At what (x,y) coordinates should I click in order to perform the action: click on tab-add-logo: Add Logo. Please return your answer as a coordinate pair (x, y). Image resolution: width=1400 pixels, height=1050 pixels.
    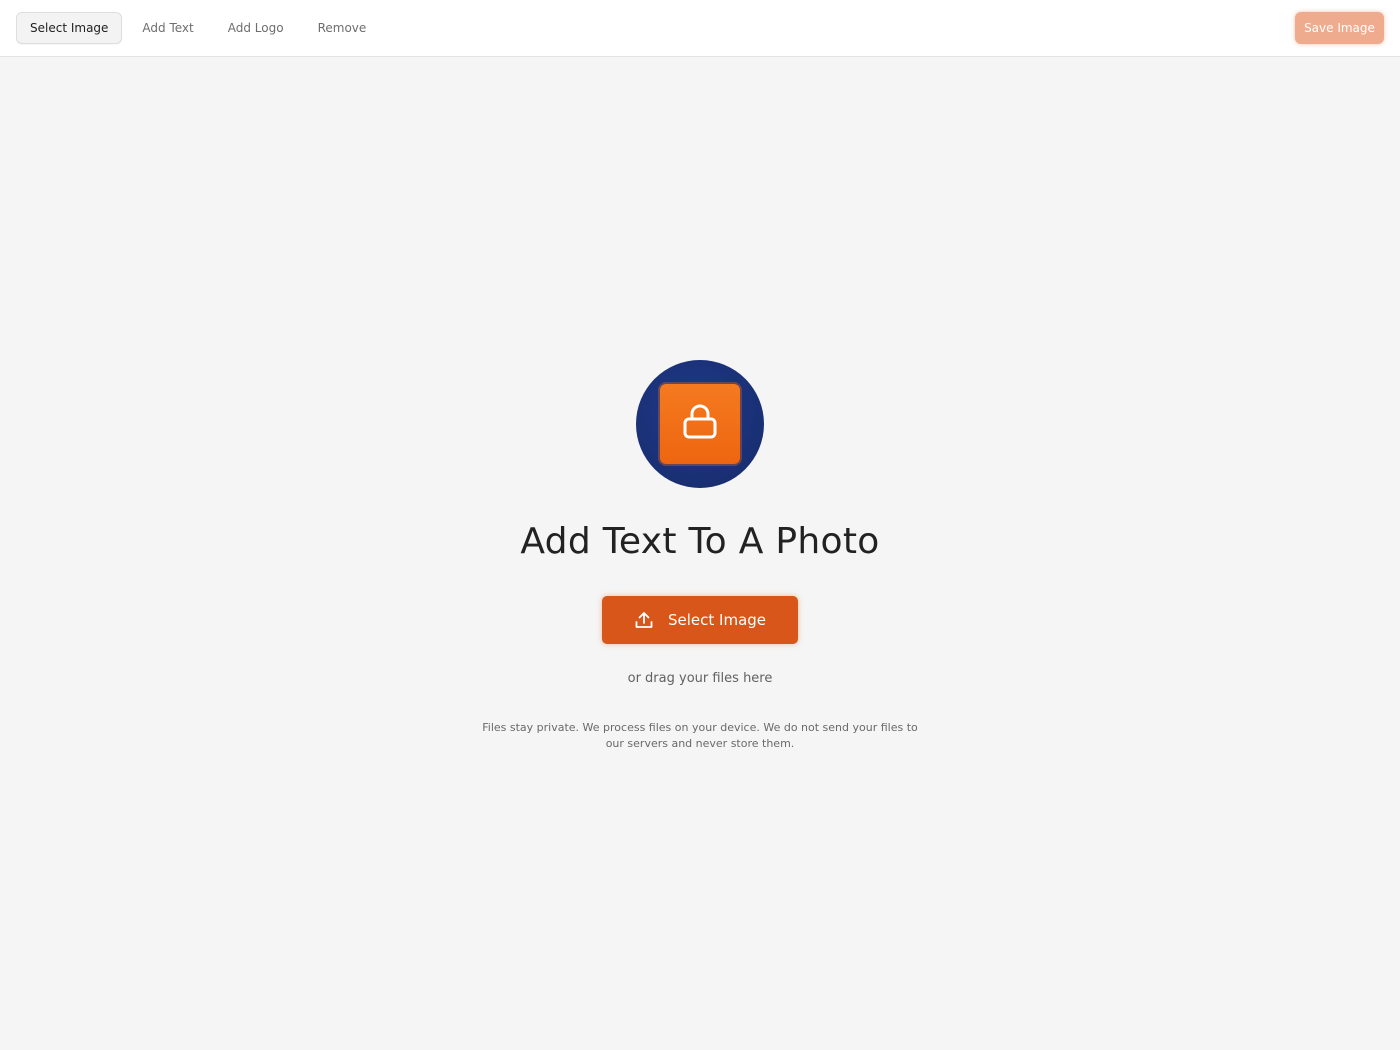
    Looking at the image, I should click on (256, 28).